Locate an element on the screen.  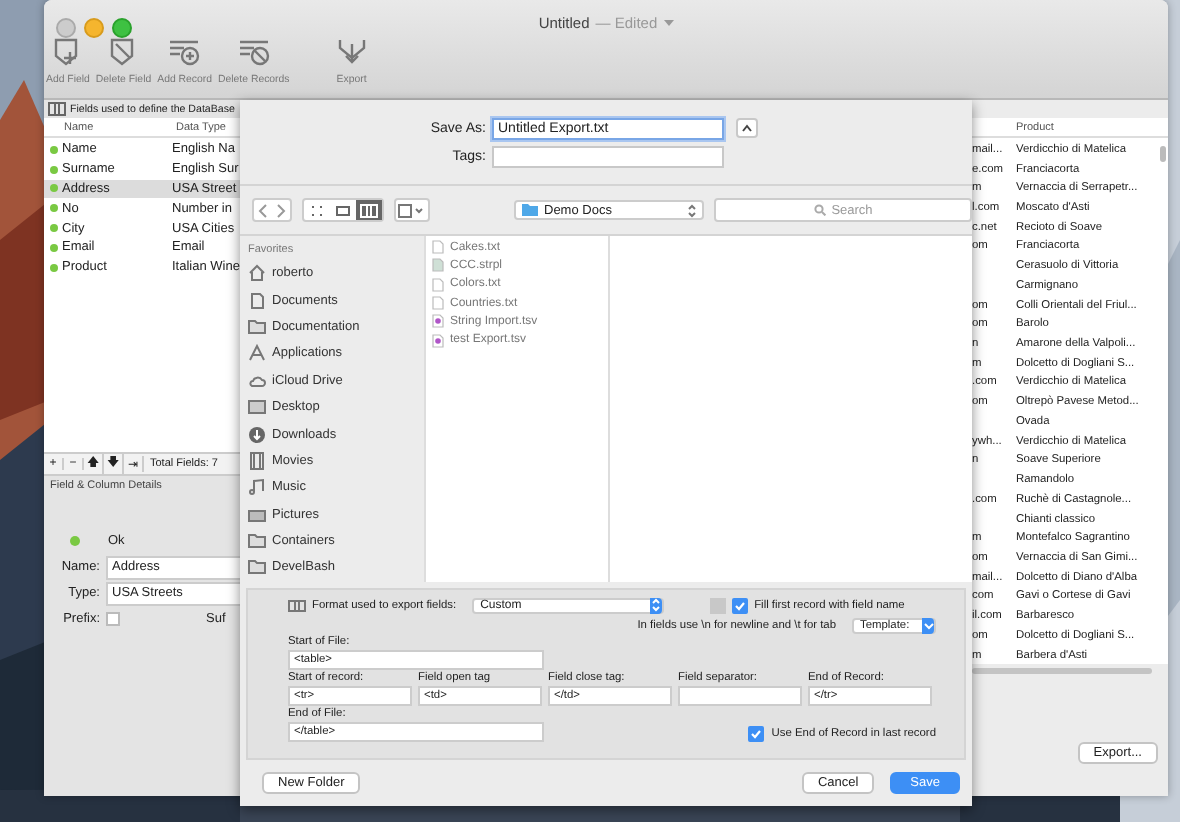
scroll-bar is located at coordinates (1062, 671).